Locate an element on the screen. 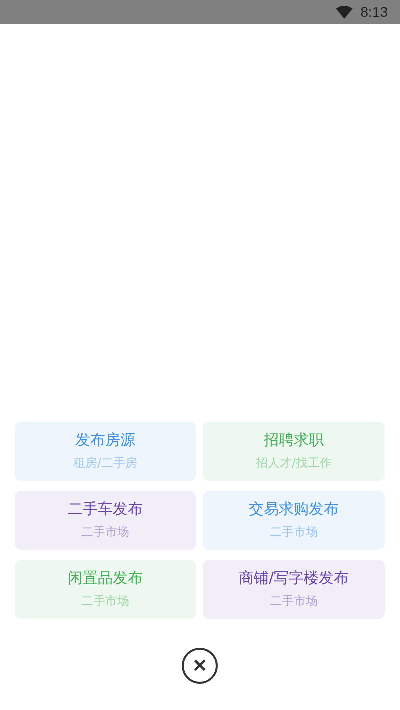 The width and height of the screenshot is (400, 710). option-title: 二手车发布 is located at coordinates (105, 509).